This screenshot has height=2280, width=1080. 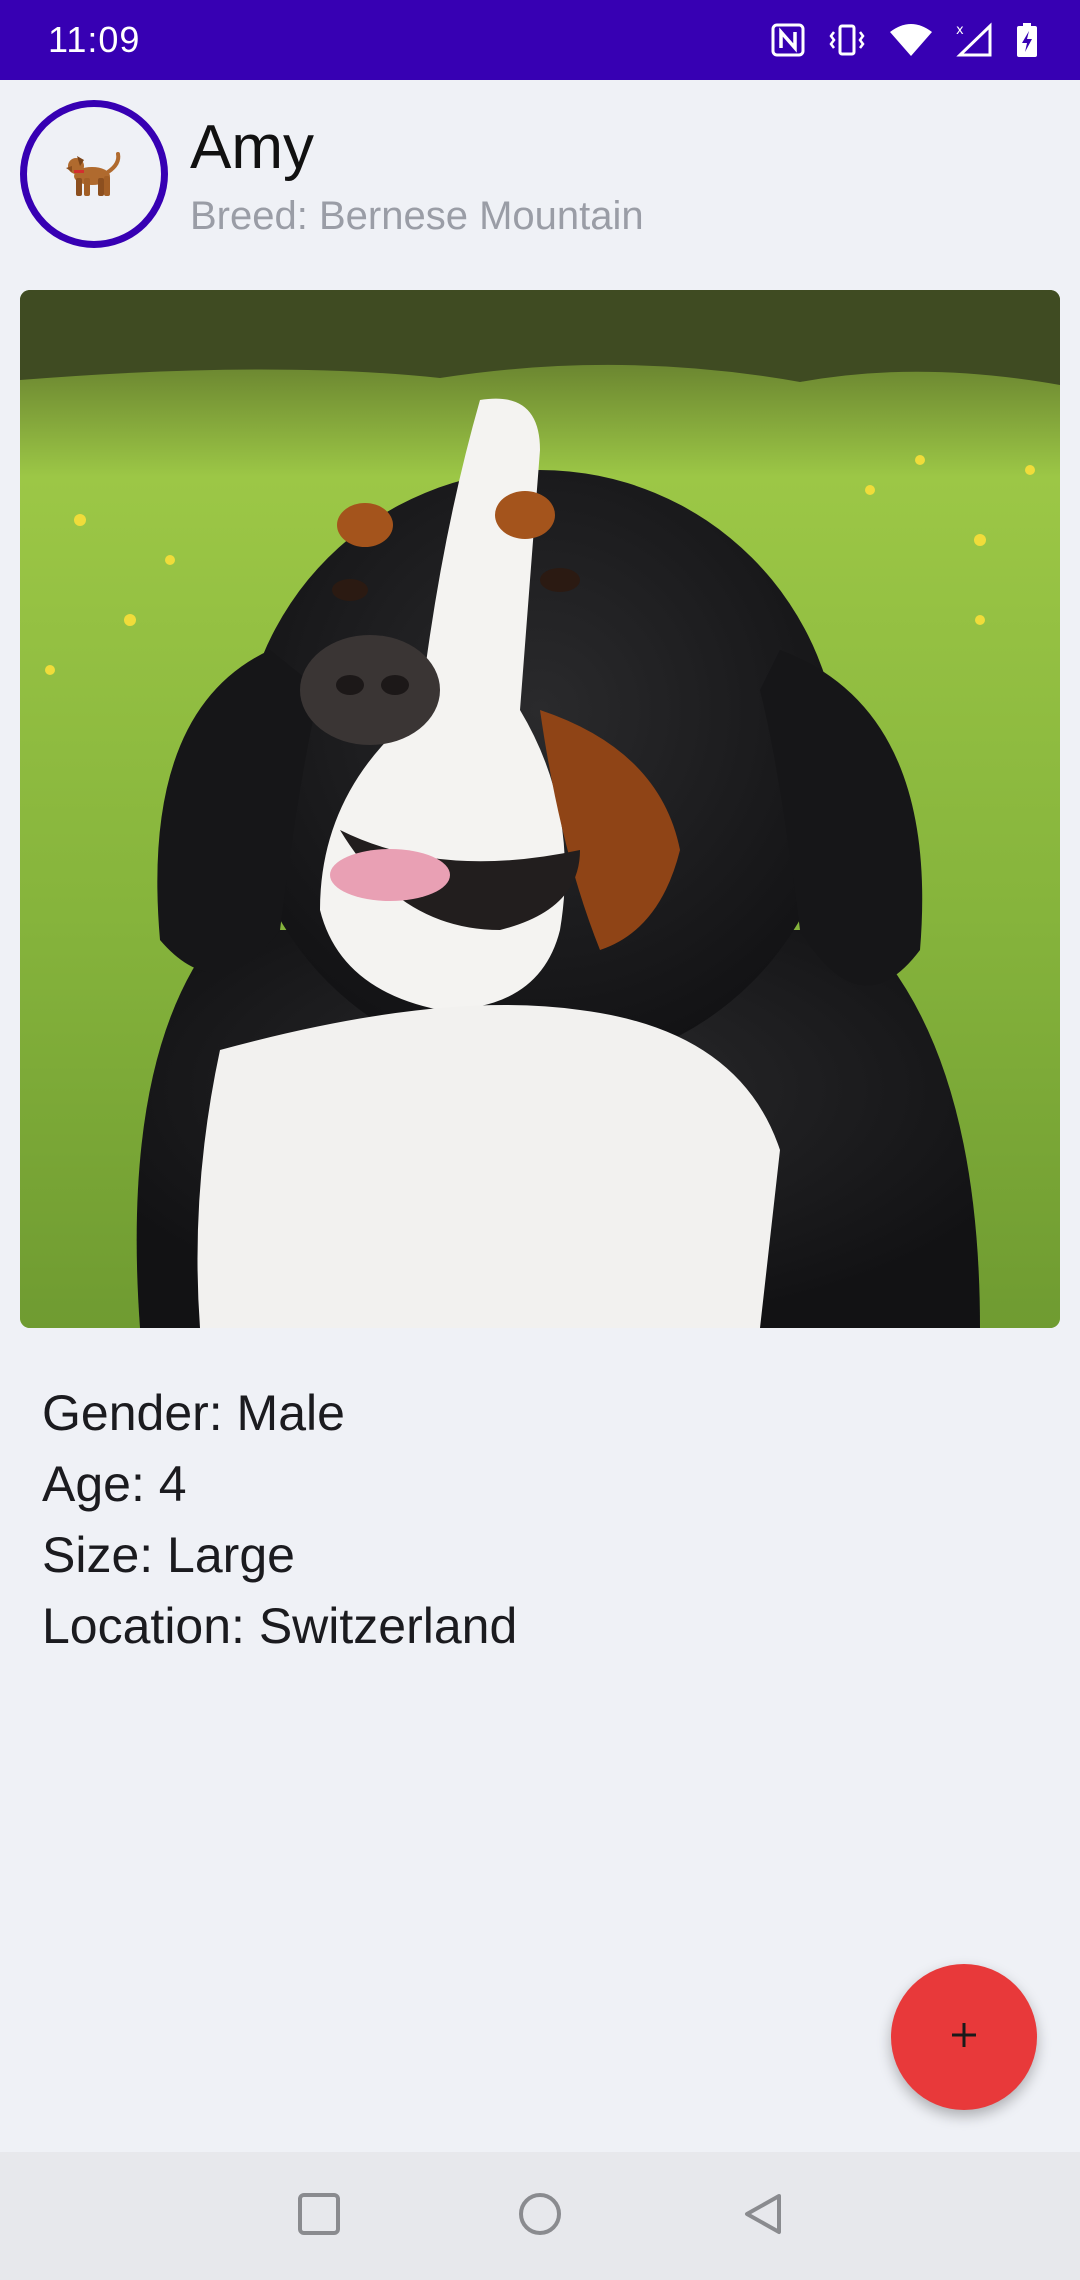 I want to click on navigation-bar, so click(x=540, y=2216).